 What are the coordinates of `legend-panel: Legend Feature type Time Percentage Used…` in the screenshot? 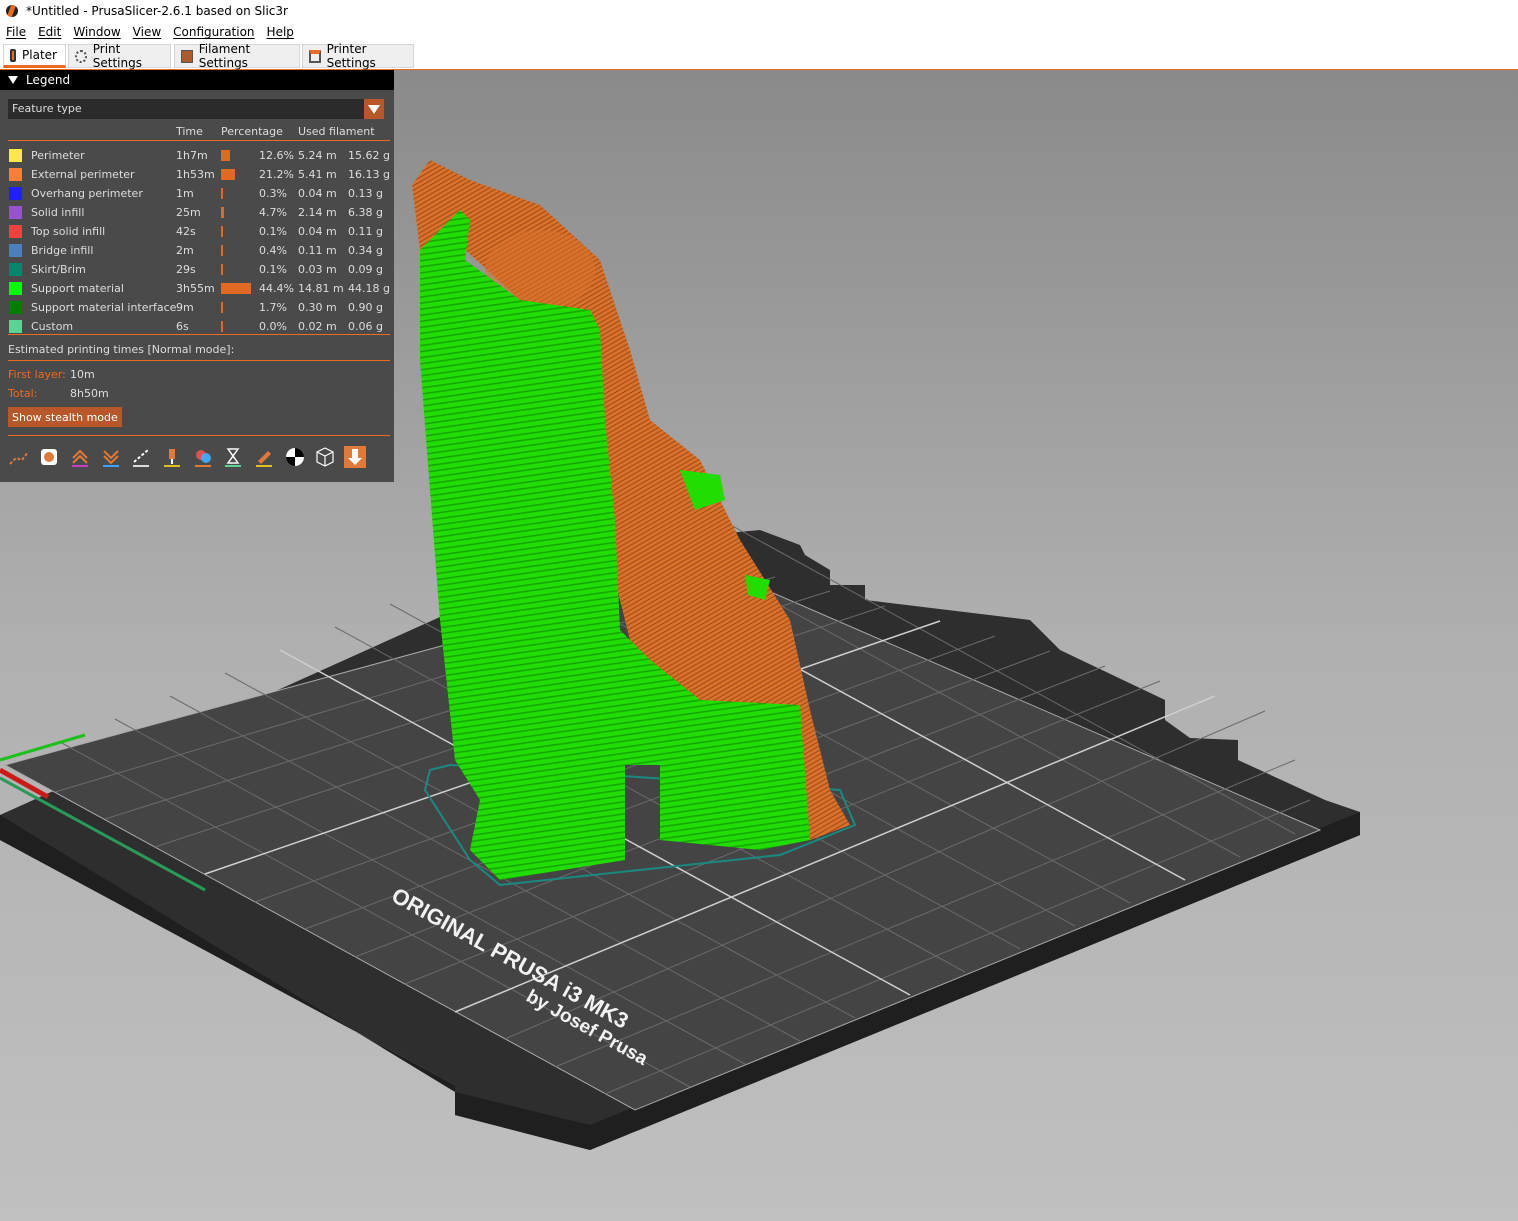 It's located at (197, 276).